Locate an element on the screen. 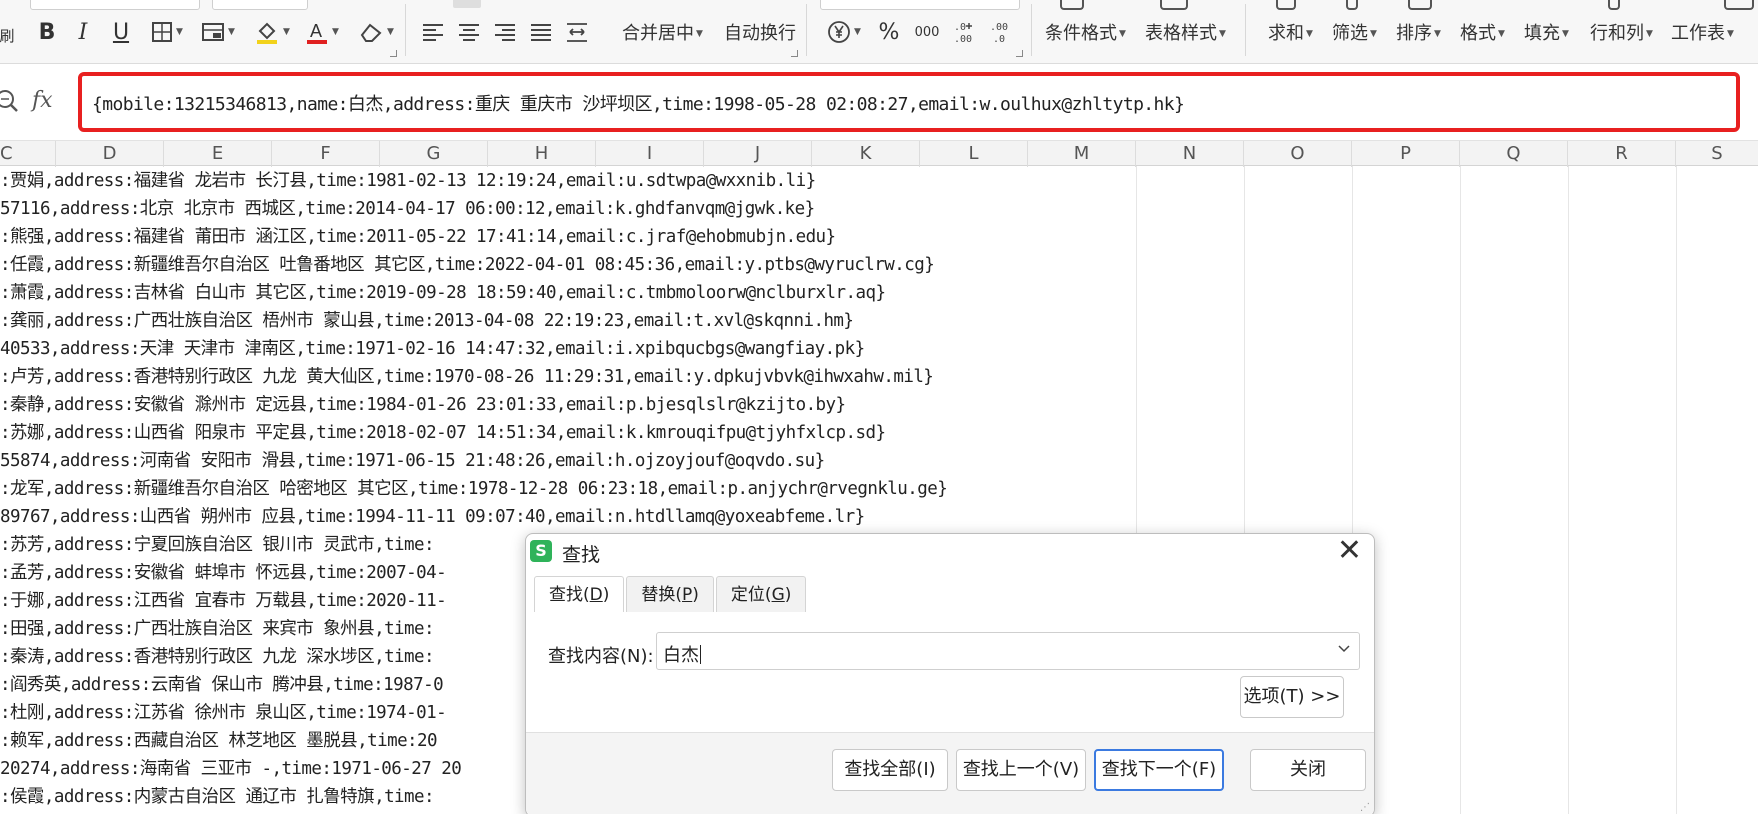  number-group-launcher is located at coordinates (1019, 53).